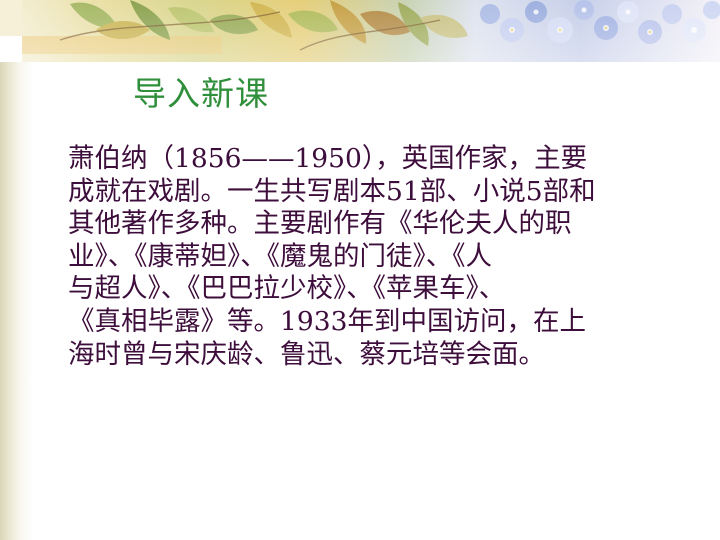 This screenshot has width=720, height=540. Describe the element at coordinates (332, 191) in the screenshot. I see `body-line: 成就在戏剧。一生共写剧本51部、小说5部和` at that location.